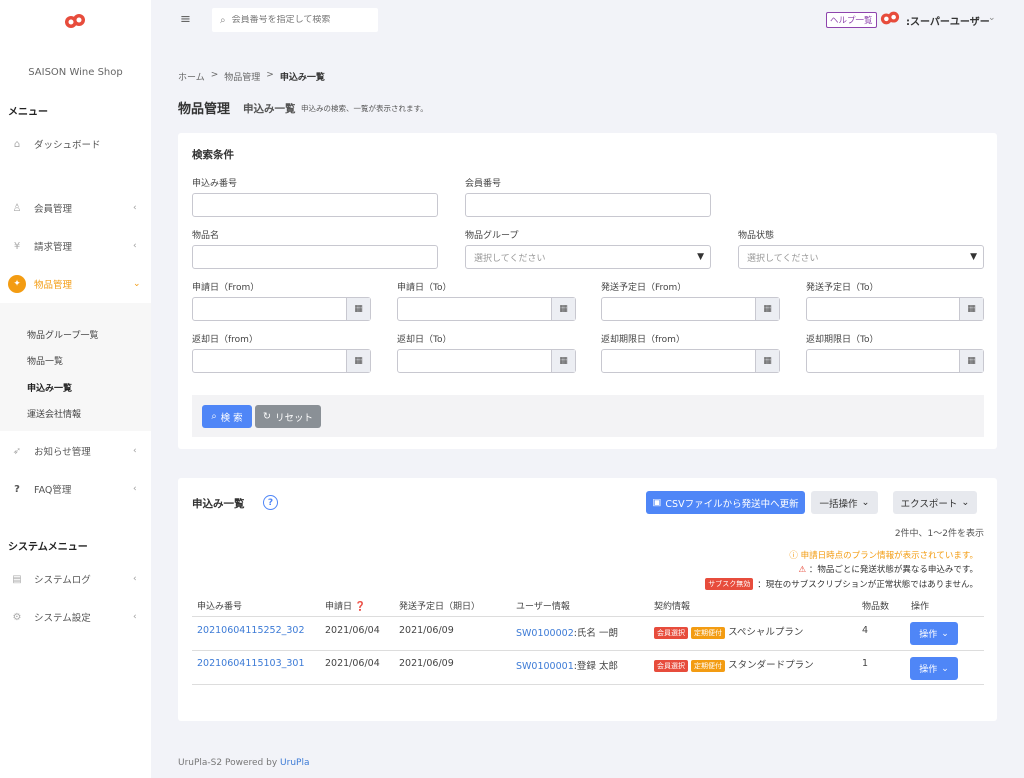 The width and height of the screenshot is (1024, 778). I want to click on apply-from-date: ▦, so click(281, 309).